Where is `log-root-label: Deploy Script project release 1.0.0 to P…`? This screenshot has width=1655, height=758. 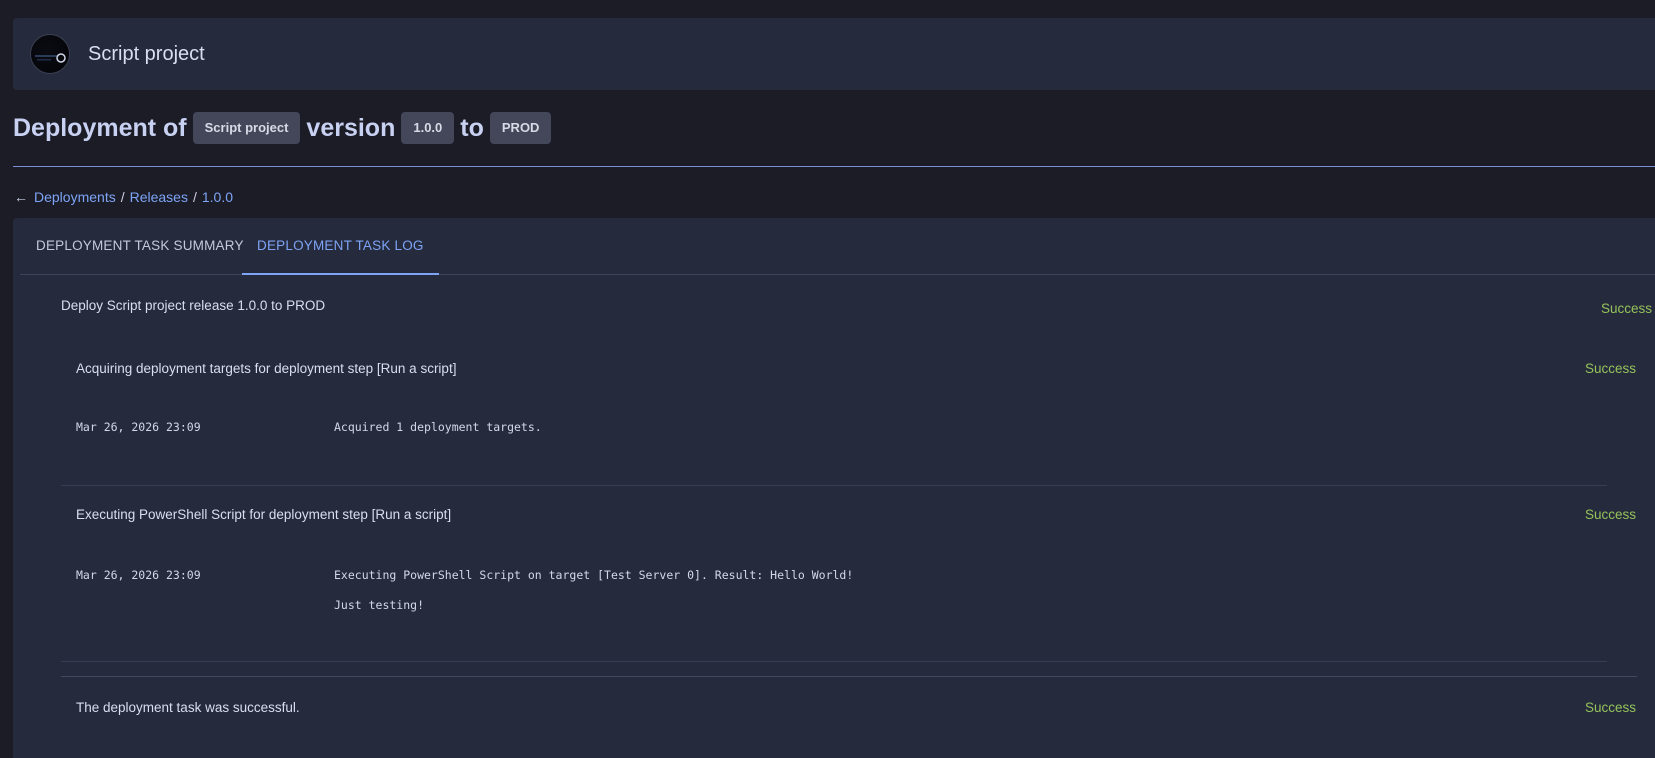
log-root-label: Deploy Script project release 1.0.0 to P… is located at coordinates (193, 305).